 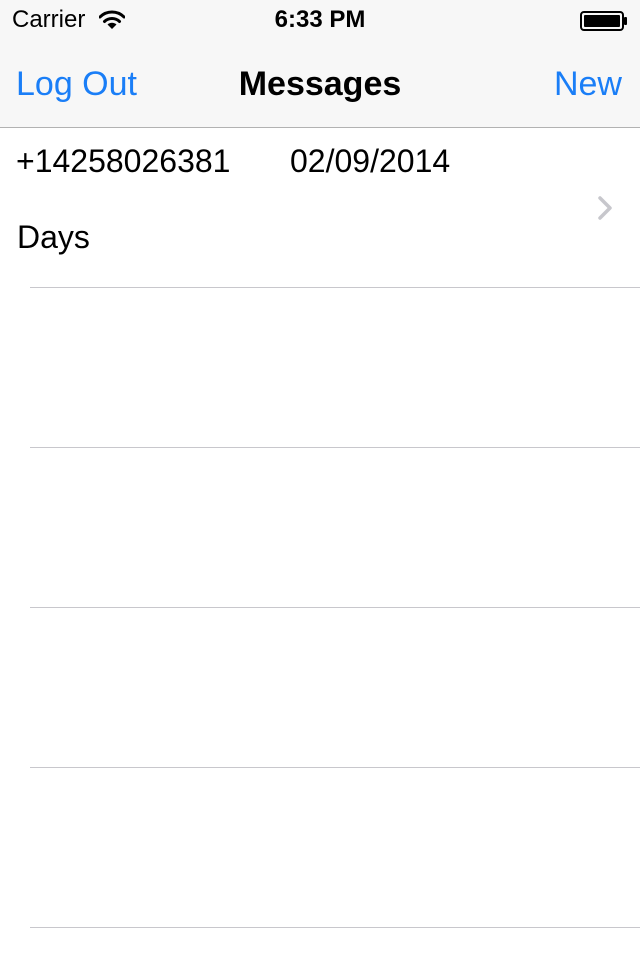 I want to click on page-title: Messages, so click(x=320, y=84).